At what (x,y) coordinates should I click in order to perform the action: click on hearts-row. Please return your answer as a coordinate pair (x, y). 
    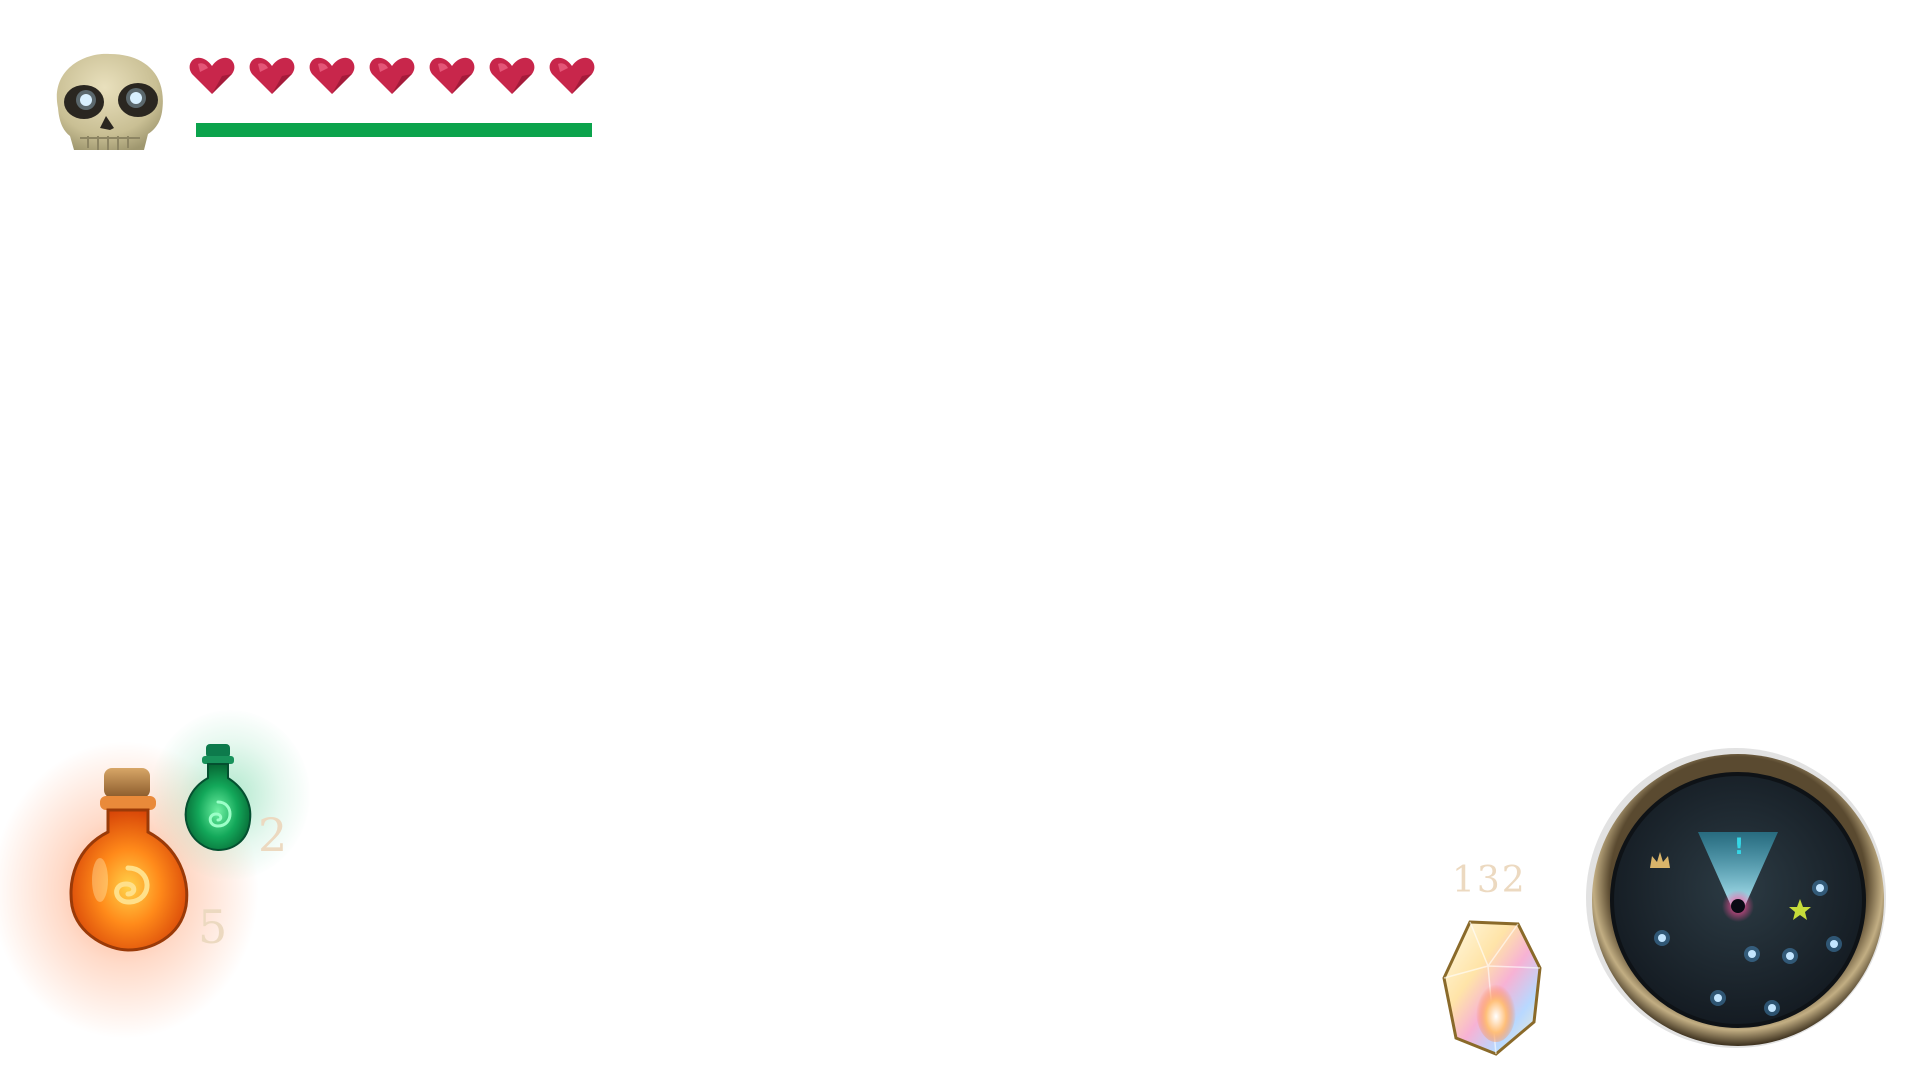
    Looking at the image, I should click on (392, 76).